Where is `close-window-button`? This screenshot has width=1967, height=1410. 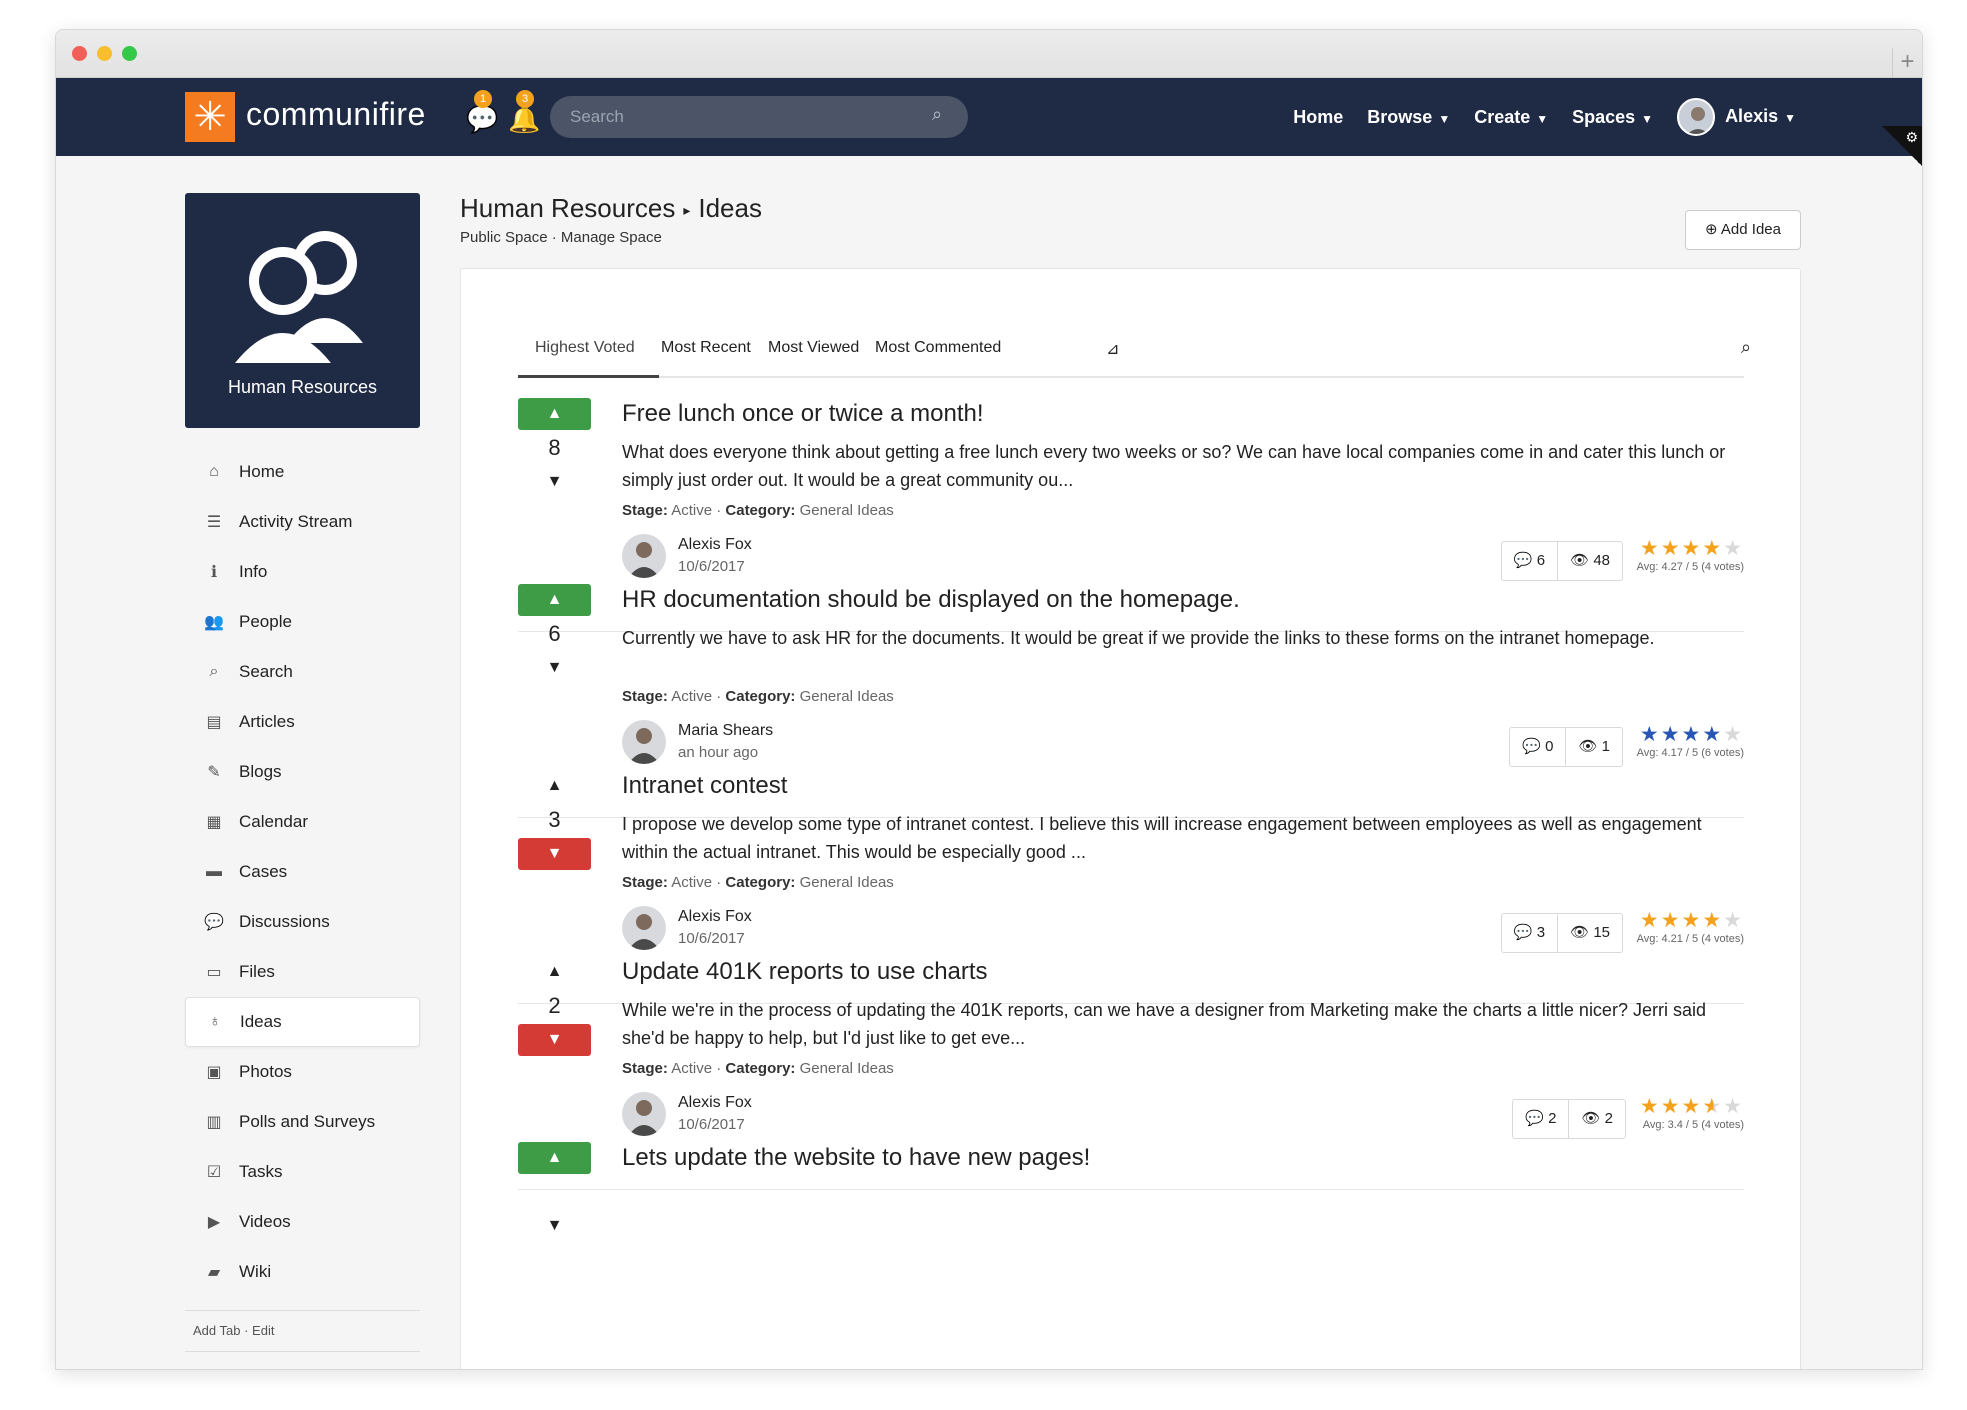 close-window-button is located at coordinates (79, 53).